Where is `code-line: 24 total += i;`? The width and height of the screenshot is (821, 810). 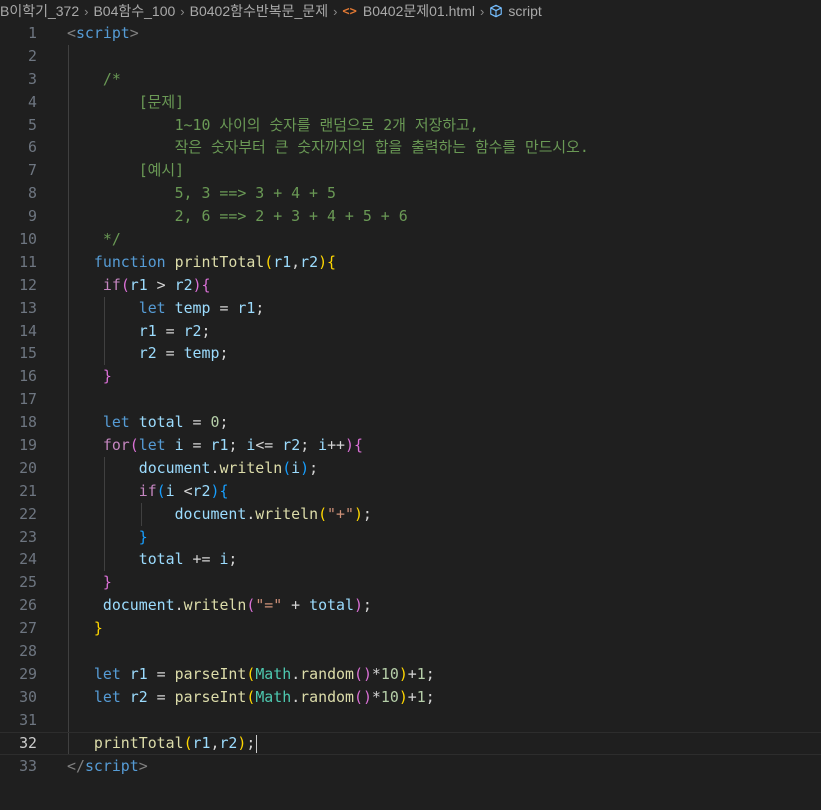
code-line: 24 total += i; is located at coordinates (410, 560).